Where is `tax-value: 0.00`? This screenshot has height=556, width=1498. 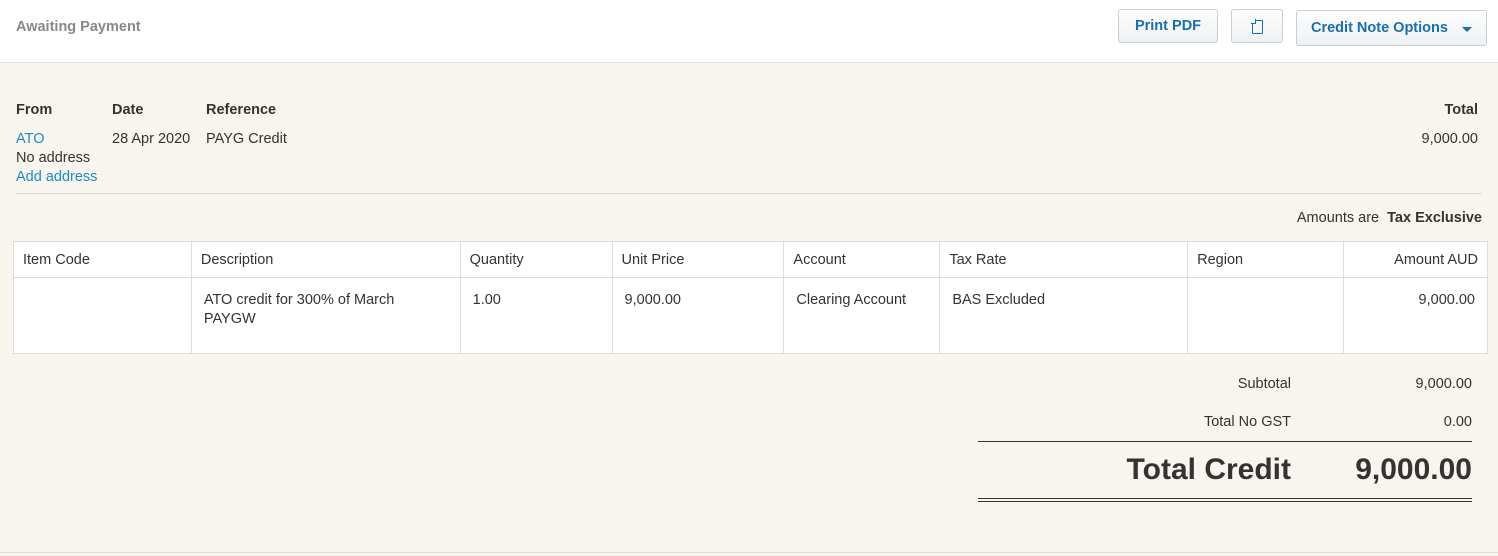
tax-value: 0.00 is located at coordinates (1457, 422).